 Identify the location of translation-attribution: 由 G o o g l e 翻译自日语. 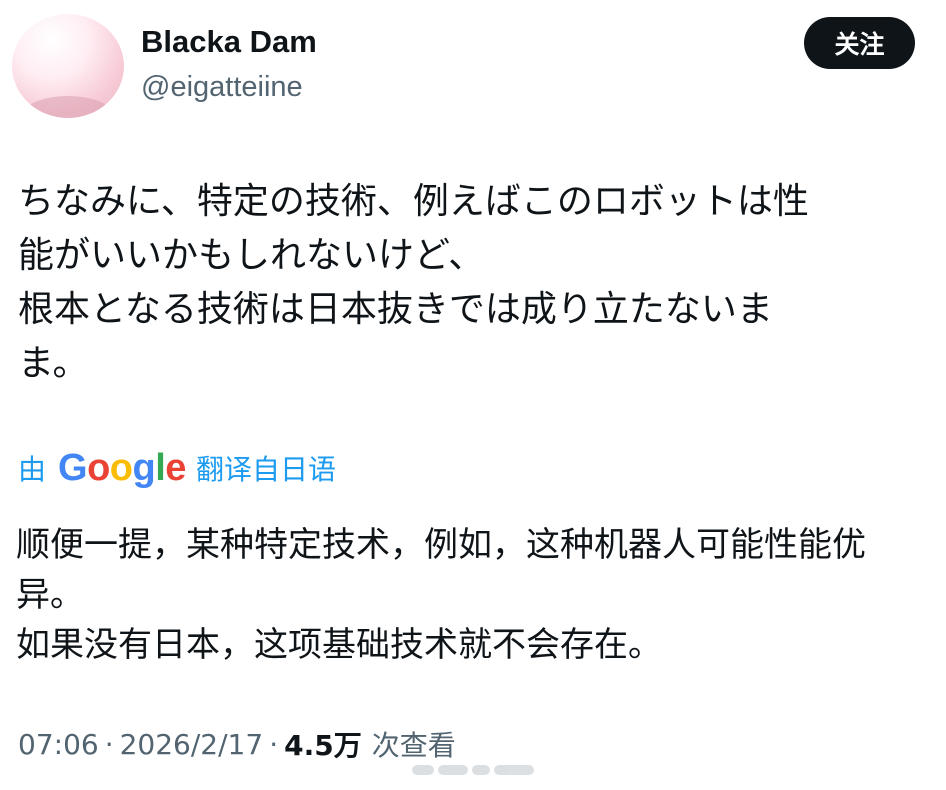
(177, 468).